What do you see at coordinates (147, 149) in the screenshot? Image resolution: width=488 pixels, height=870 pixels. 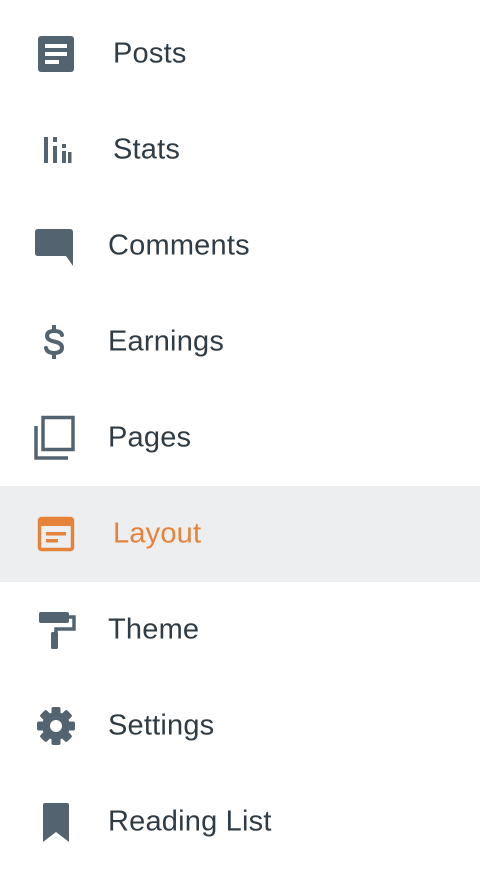 I see `nav-item-stats-label: Stats` at bounding box center [147, 149].